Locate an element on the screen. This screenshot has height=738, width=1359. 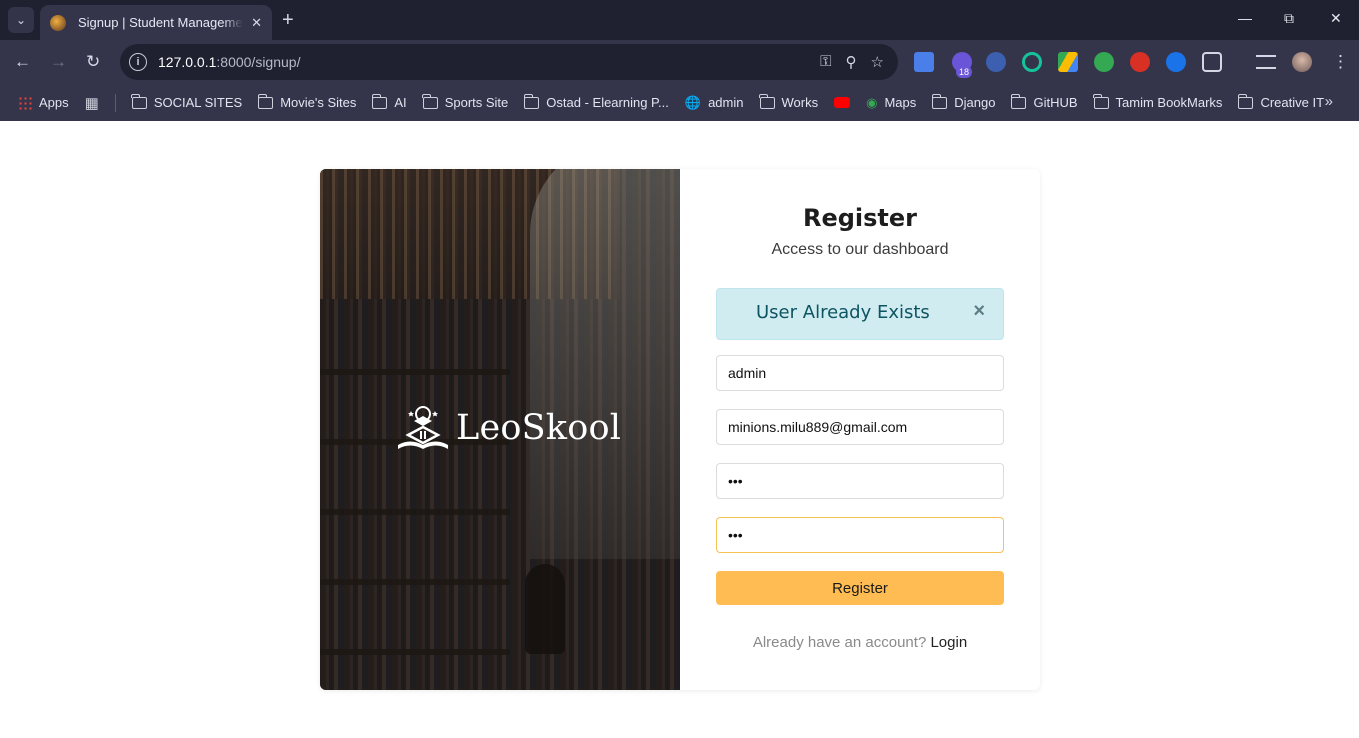
zoom-icon: ⚲ is located at coordinates (851, 62).